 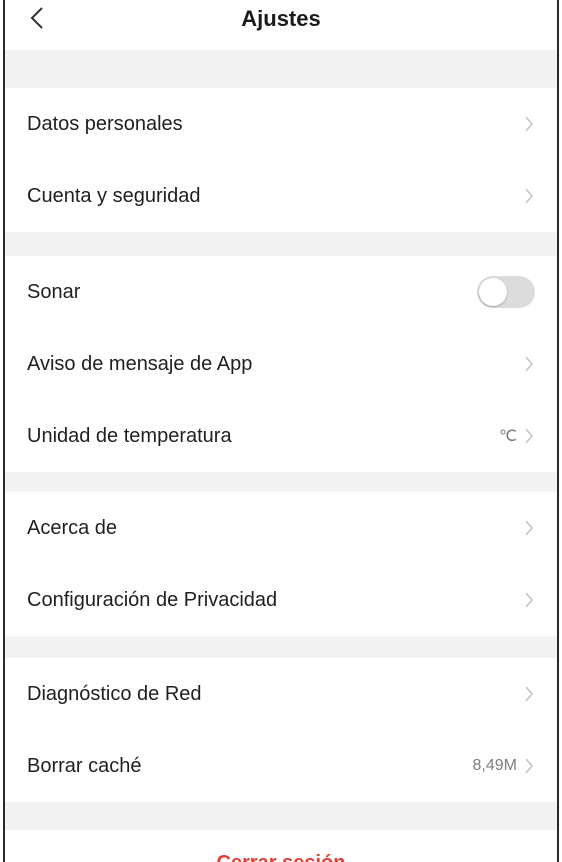 What do you see at coordinates (493, 292) in the screenshot?
I see `toggle-knob` at bounding box center [493, 292].